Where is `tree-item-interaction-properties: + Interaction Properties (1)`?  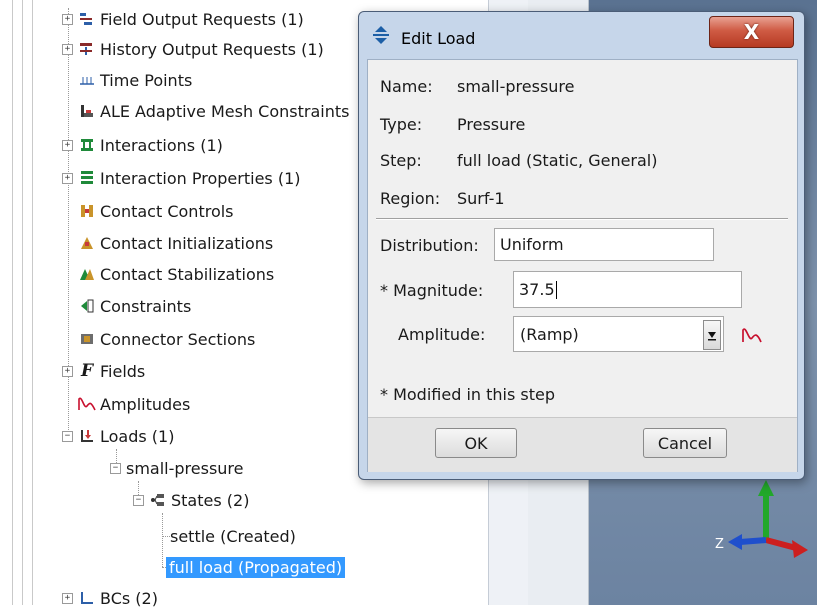 tree-item-interaction-properties: + Interaction Properties (1) is located at coordinates (181, 178).